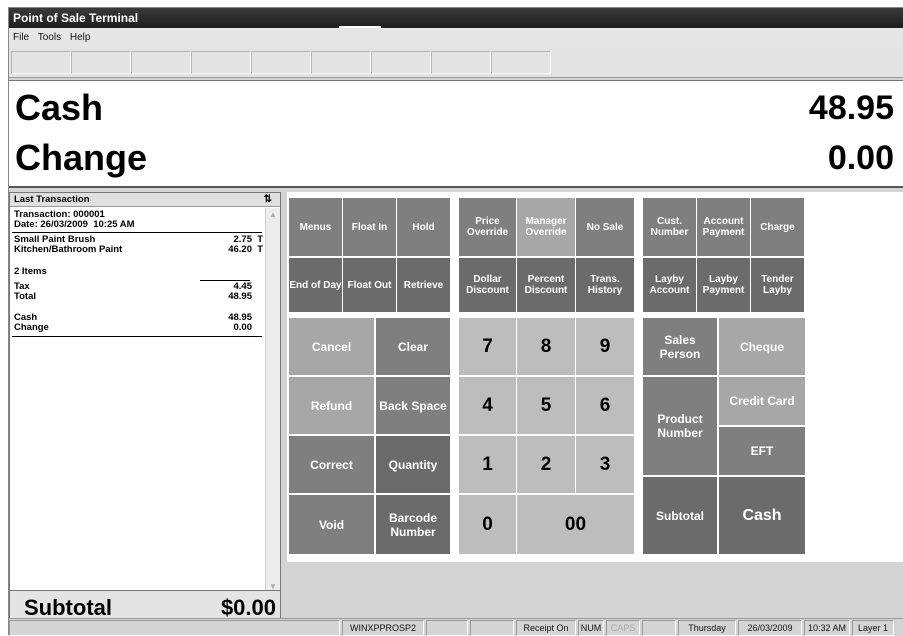 The height and width of the screenshot is (636, 903). What do you see at coordinates (605, 346) in the screenshot?
I see `key-9: 9` at bounding box center [605, 346].